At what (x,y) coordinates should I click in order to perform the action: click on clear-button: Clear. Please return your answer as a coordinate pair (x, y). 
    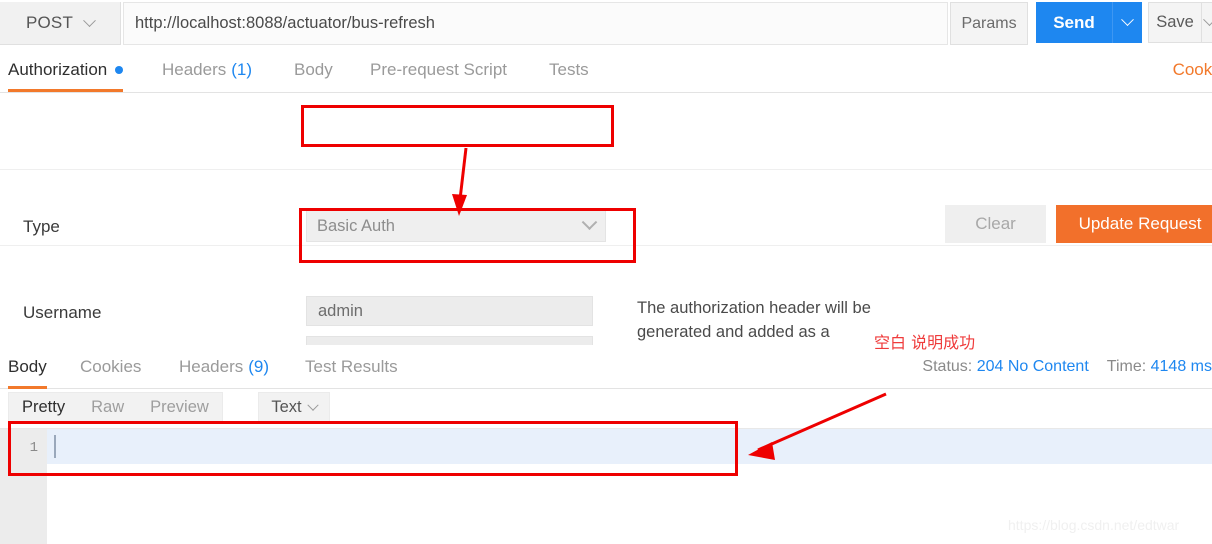
    Looking at the image, I should click on (995, 224).